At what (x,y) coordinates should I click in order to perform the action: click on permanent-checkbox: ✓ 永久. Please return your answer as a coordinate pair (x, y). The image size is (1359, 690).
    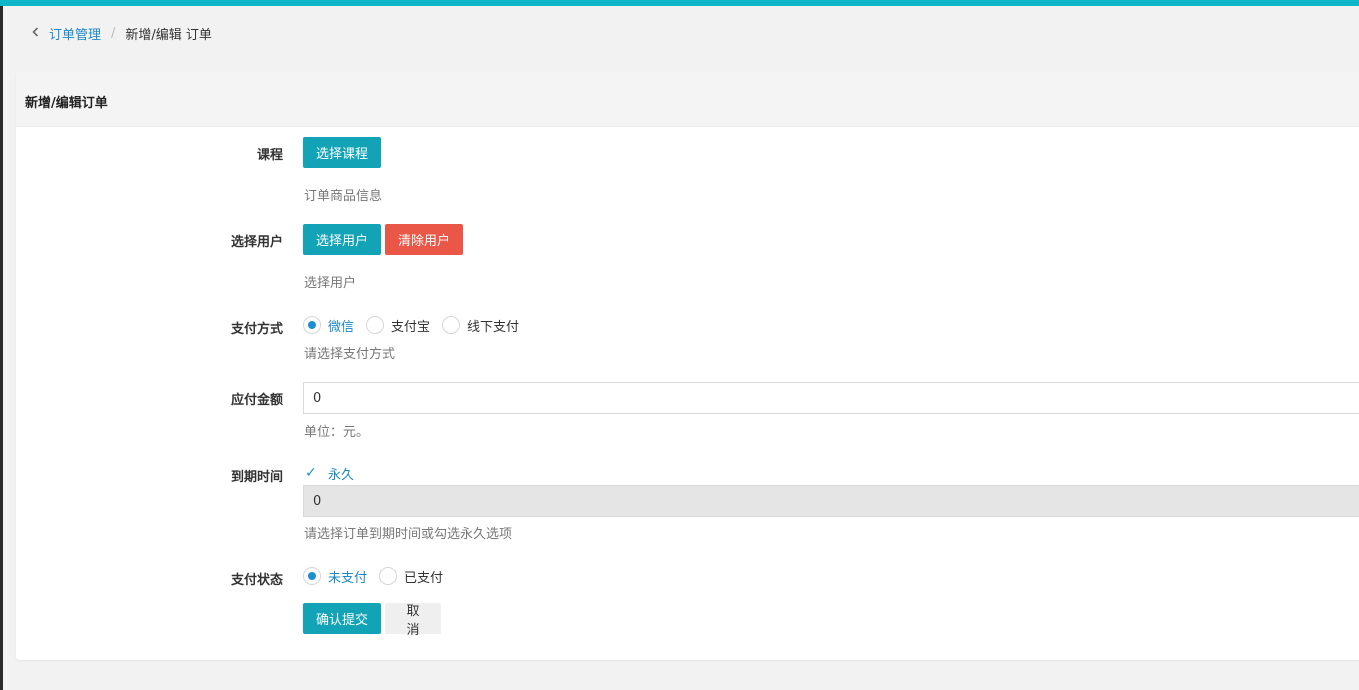
    Looking at the image, I should click on (329, 473).